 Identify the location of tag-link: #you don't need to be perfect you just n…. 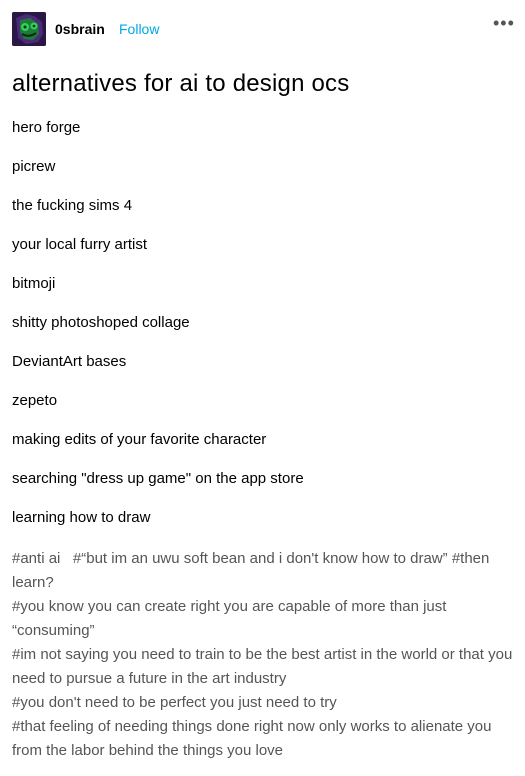
(174, 702).